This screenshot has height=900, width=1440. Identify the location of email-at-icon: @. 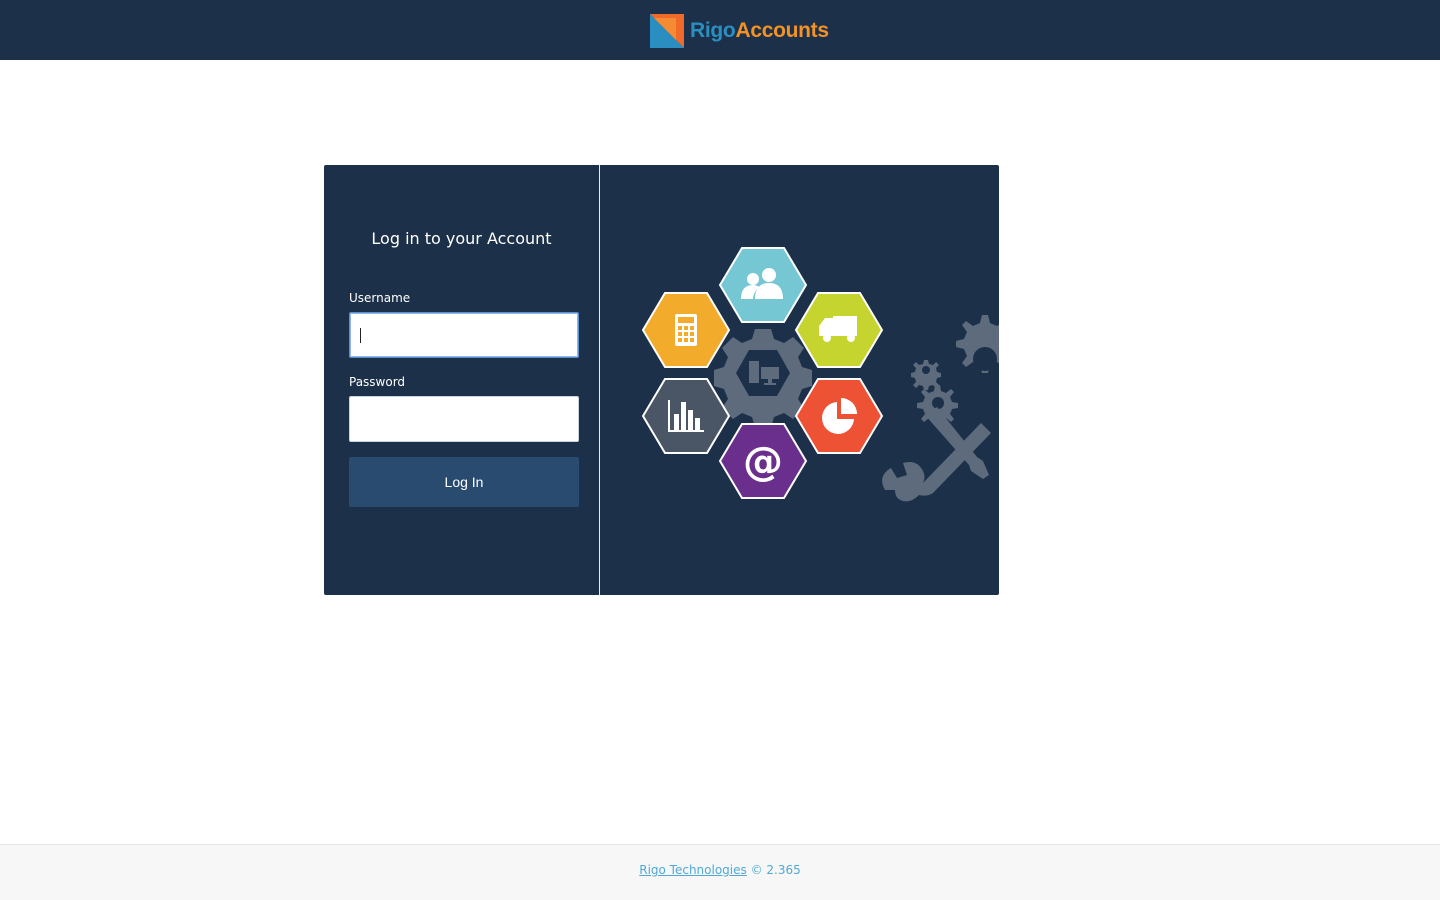
(763, 462).